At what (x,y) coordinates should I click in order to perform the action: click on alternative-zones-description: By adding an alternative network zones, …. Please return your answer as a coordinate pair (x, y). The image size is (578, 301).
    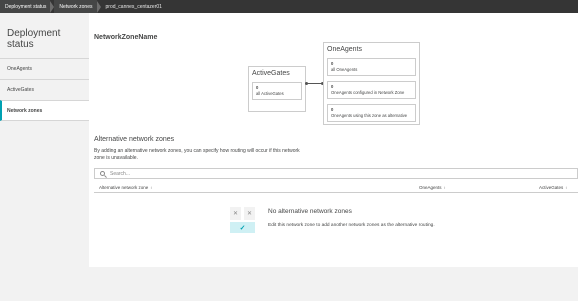
    Looking at the image, I should click on (197, 154).